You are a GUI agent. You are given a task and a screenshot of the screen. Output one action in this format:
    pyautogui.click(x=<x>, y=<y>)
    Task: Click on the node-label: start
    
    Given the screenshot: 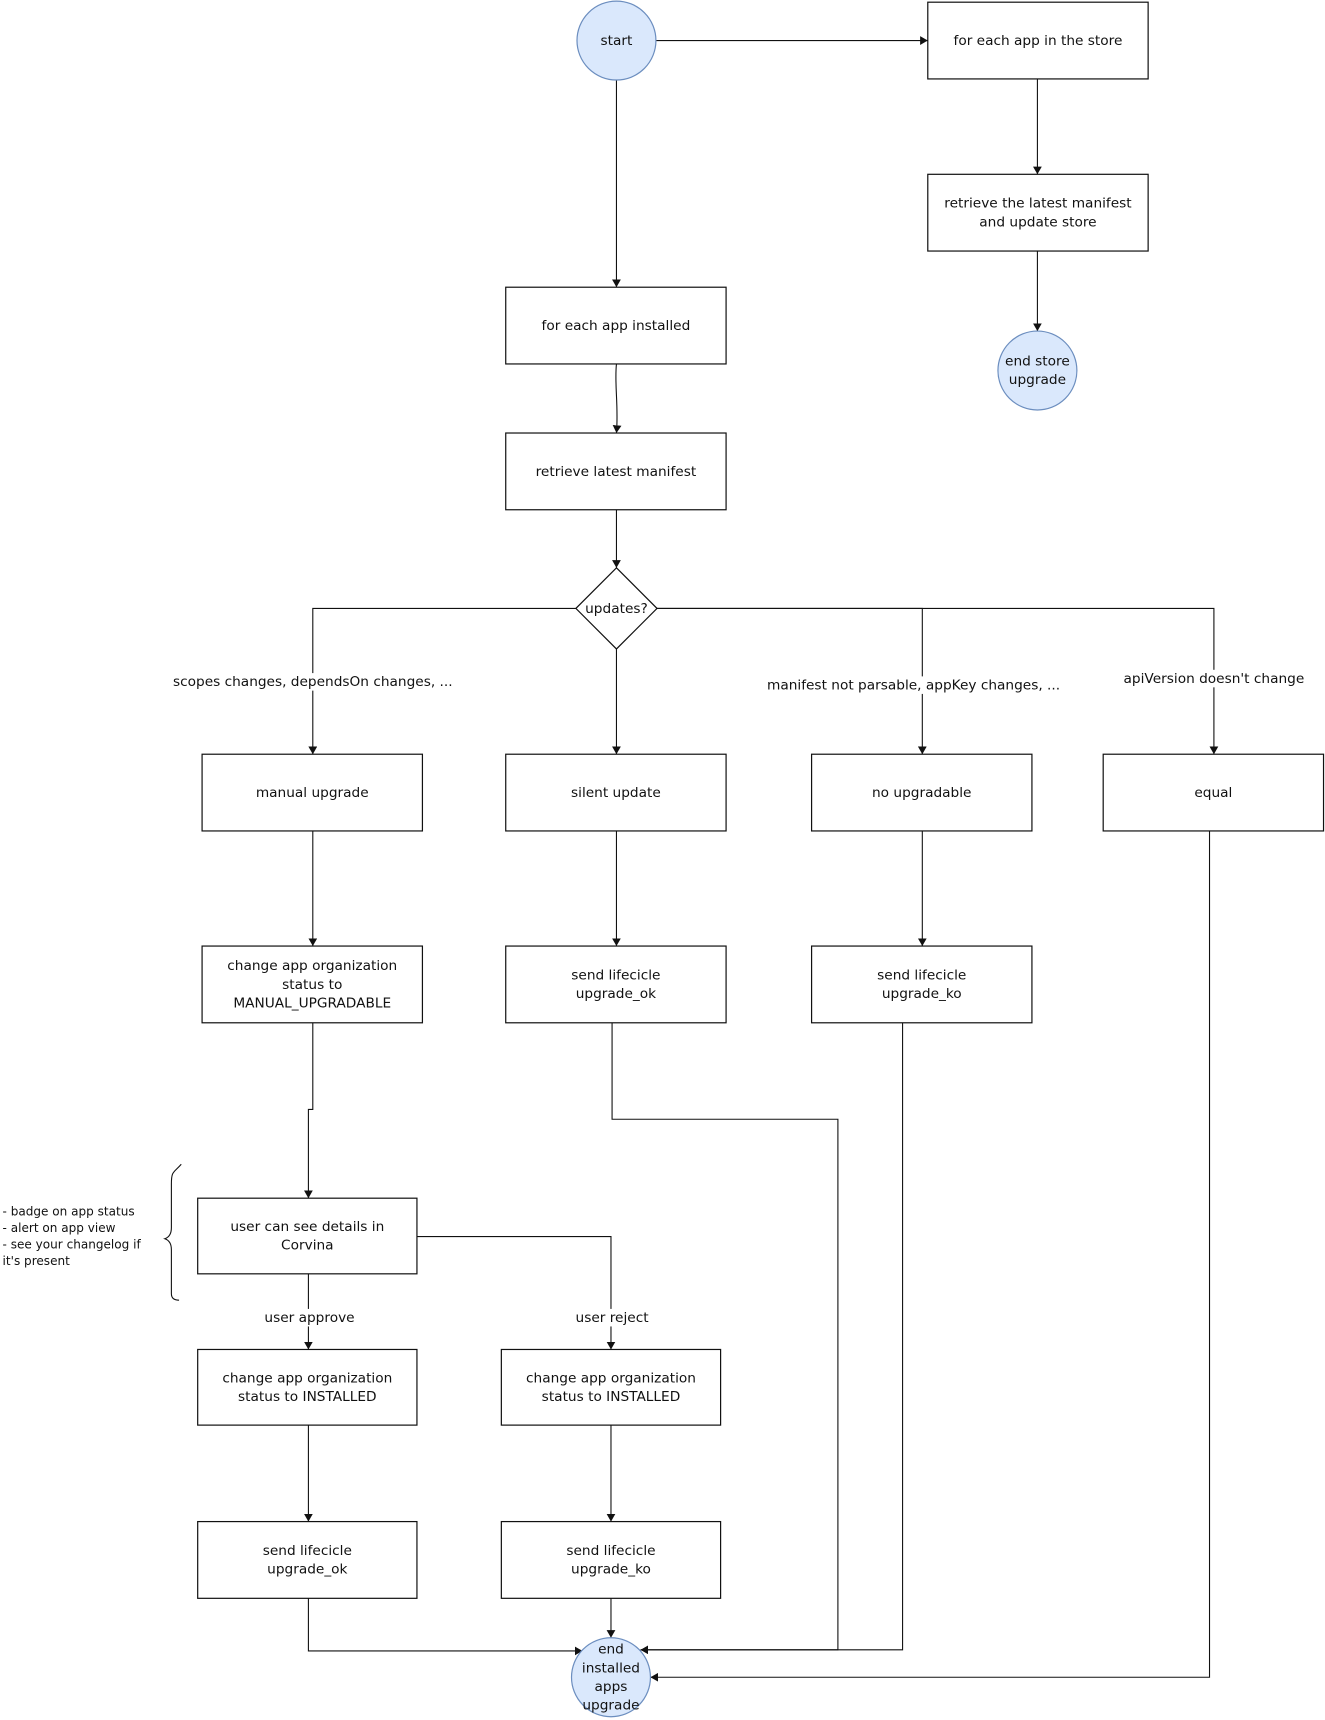 What is the action you would take?
    pyautogui.click(x=617, y=41)
    